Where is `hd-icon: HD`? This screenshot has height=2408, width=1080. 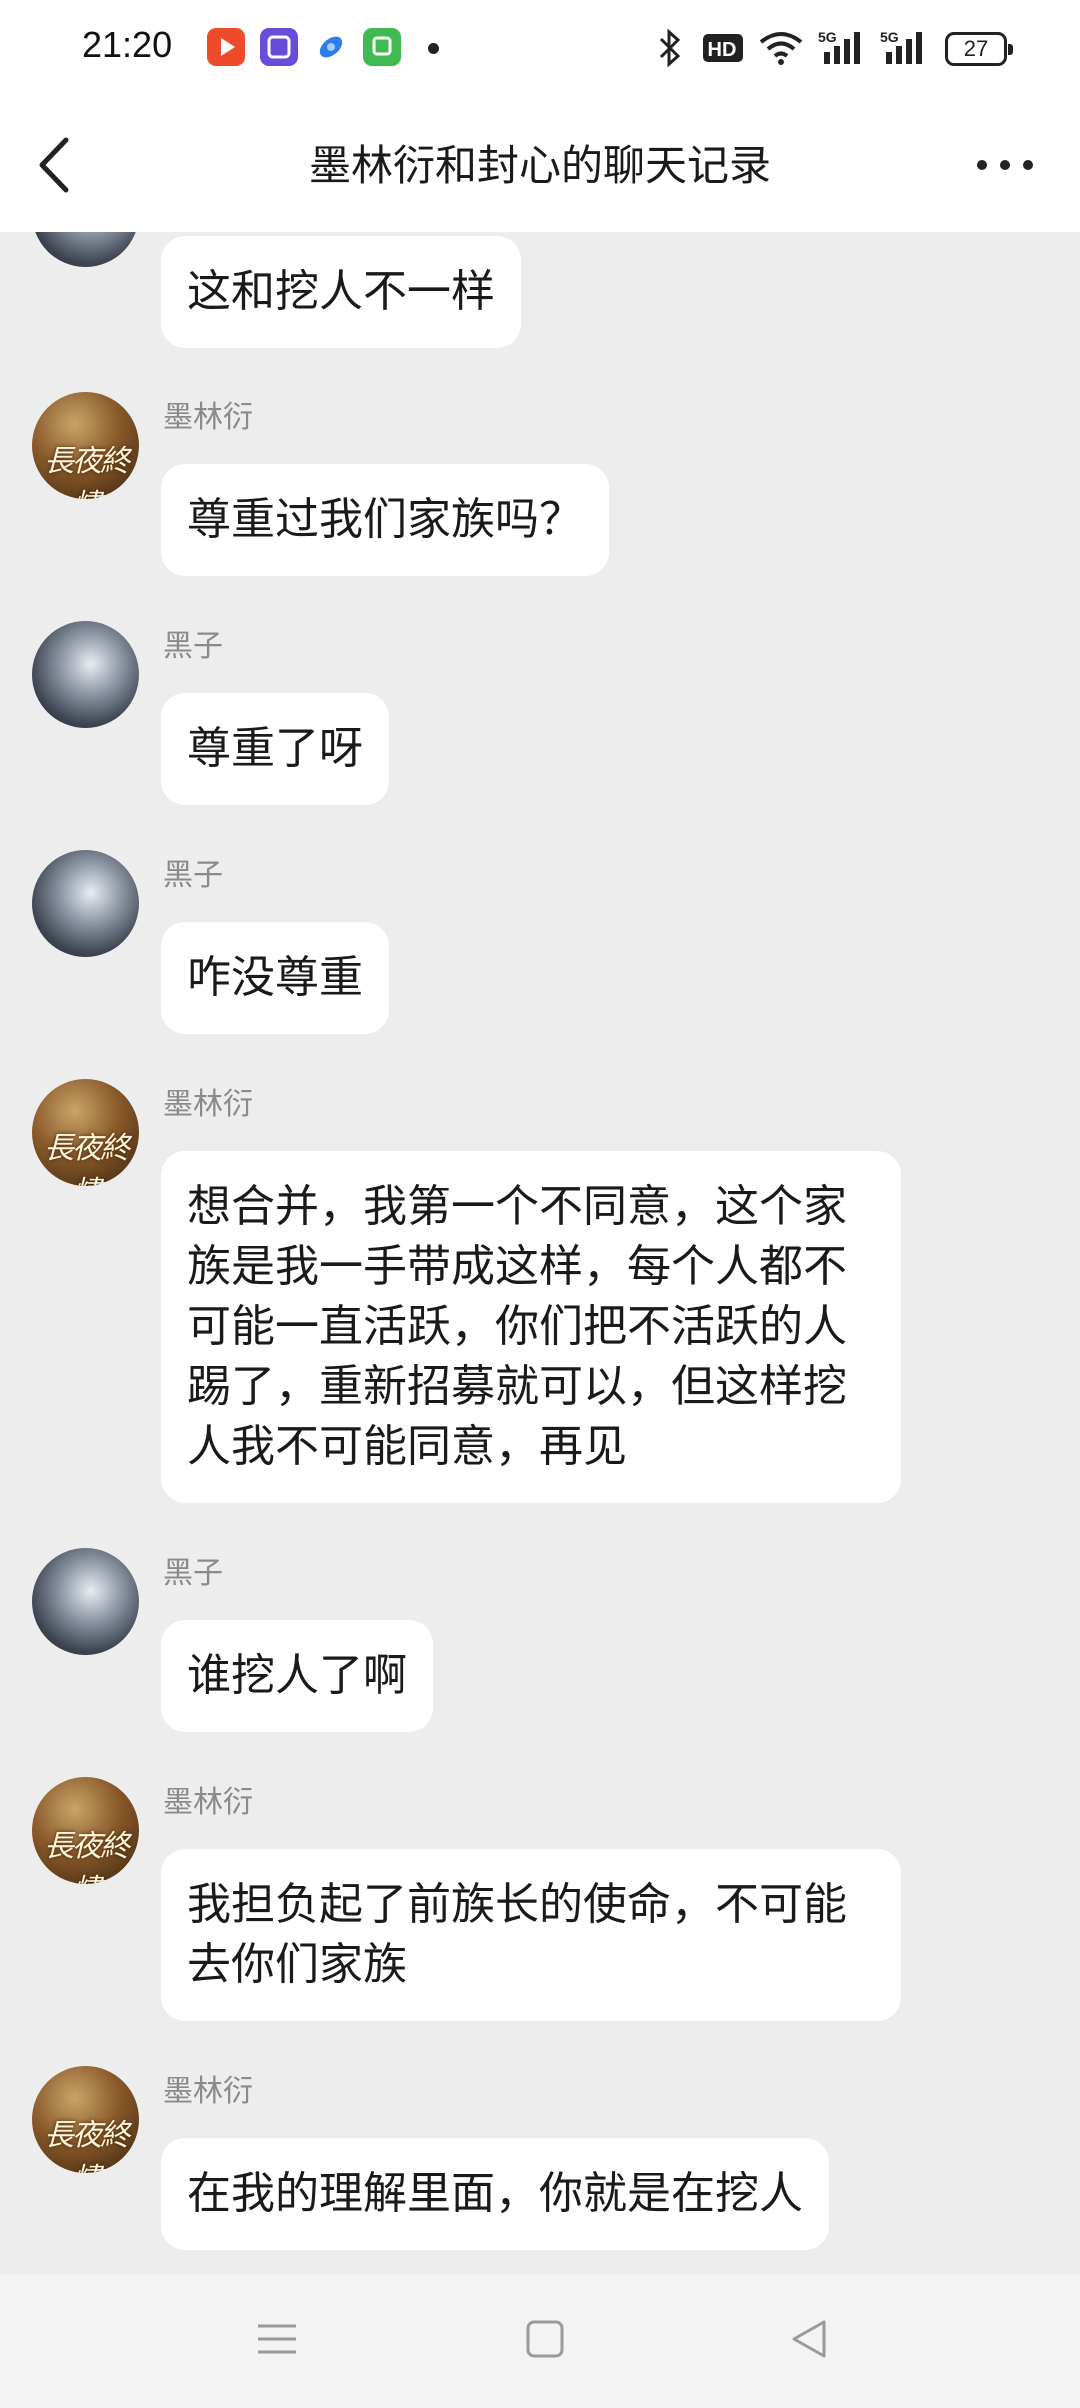 hd-icon: HD is located at coordinates (723, 48).